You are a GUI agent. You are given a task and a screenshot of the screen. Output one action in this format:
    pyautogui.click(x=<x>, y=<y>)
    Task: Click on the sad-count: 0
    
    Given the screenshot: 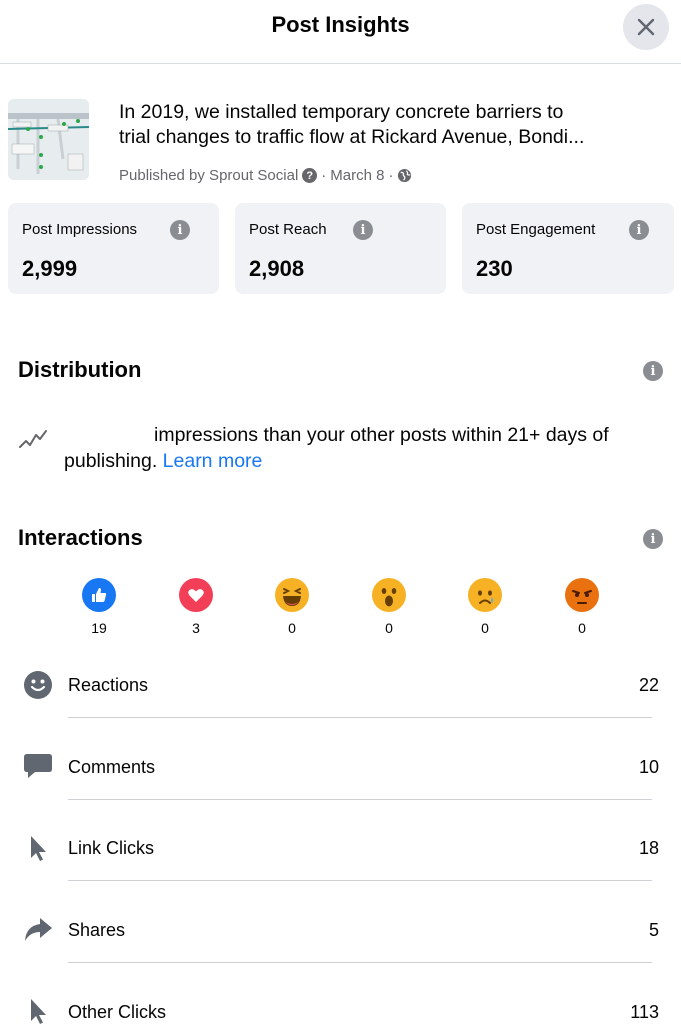 What is the action you would take?
    pyautogui.click(x=485, y=628)
    